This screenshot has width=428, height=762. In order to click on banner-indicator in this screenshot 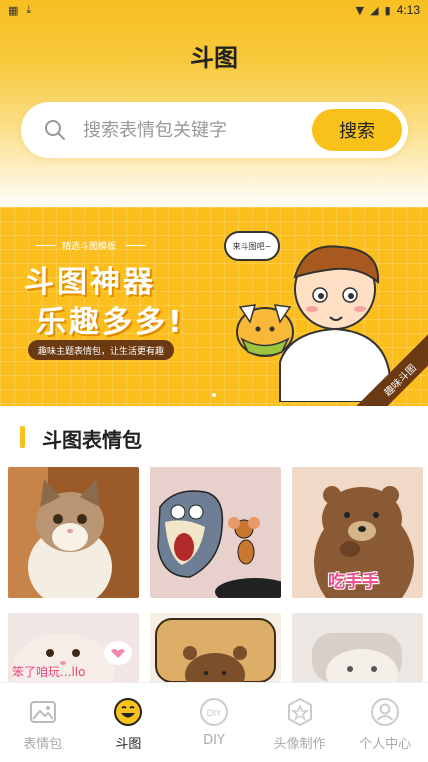, I will do `click(214, 395)`.